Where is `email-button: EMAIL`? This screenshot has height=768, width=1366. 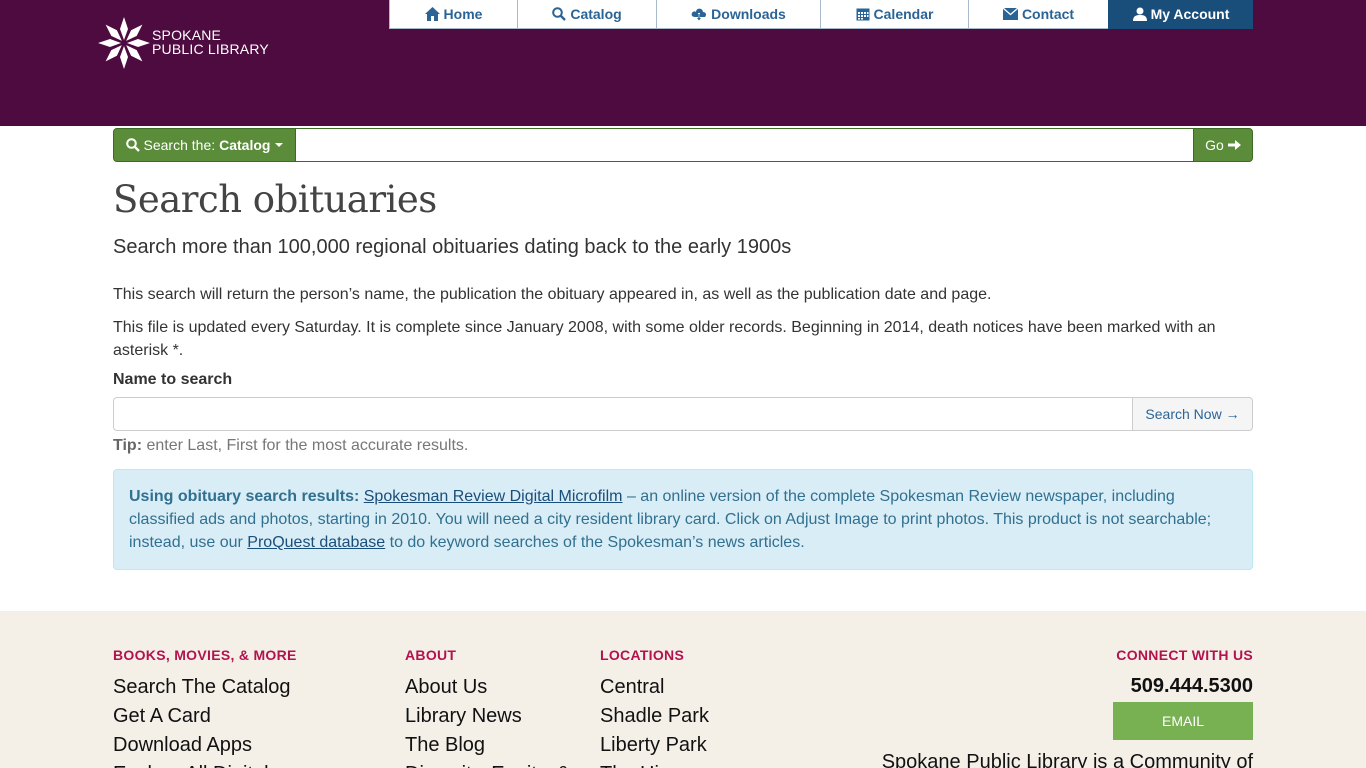
email-button: EMAIL is located at coordinates (1183, 721).